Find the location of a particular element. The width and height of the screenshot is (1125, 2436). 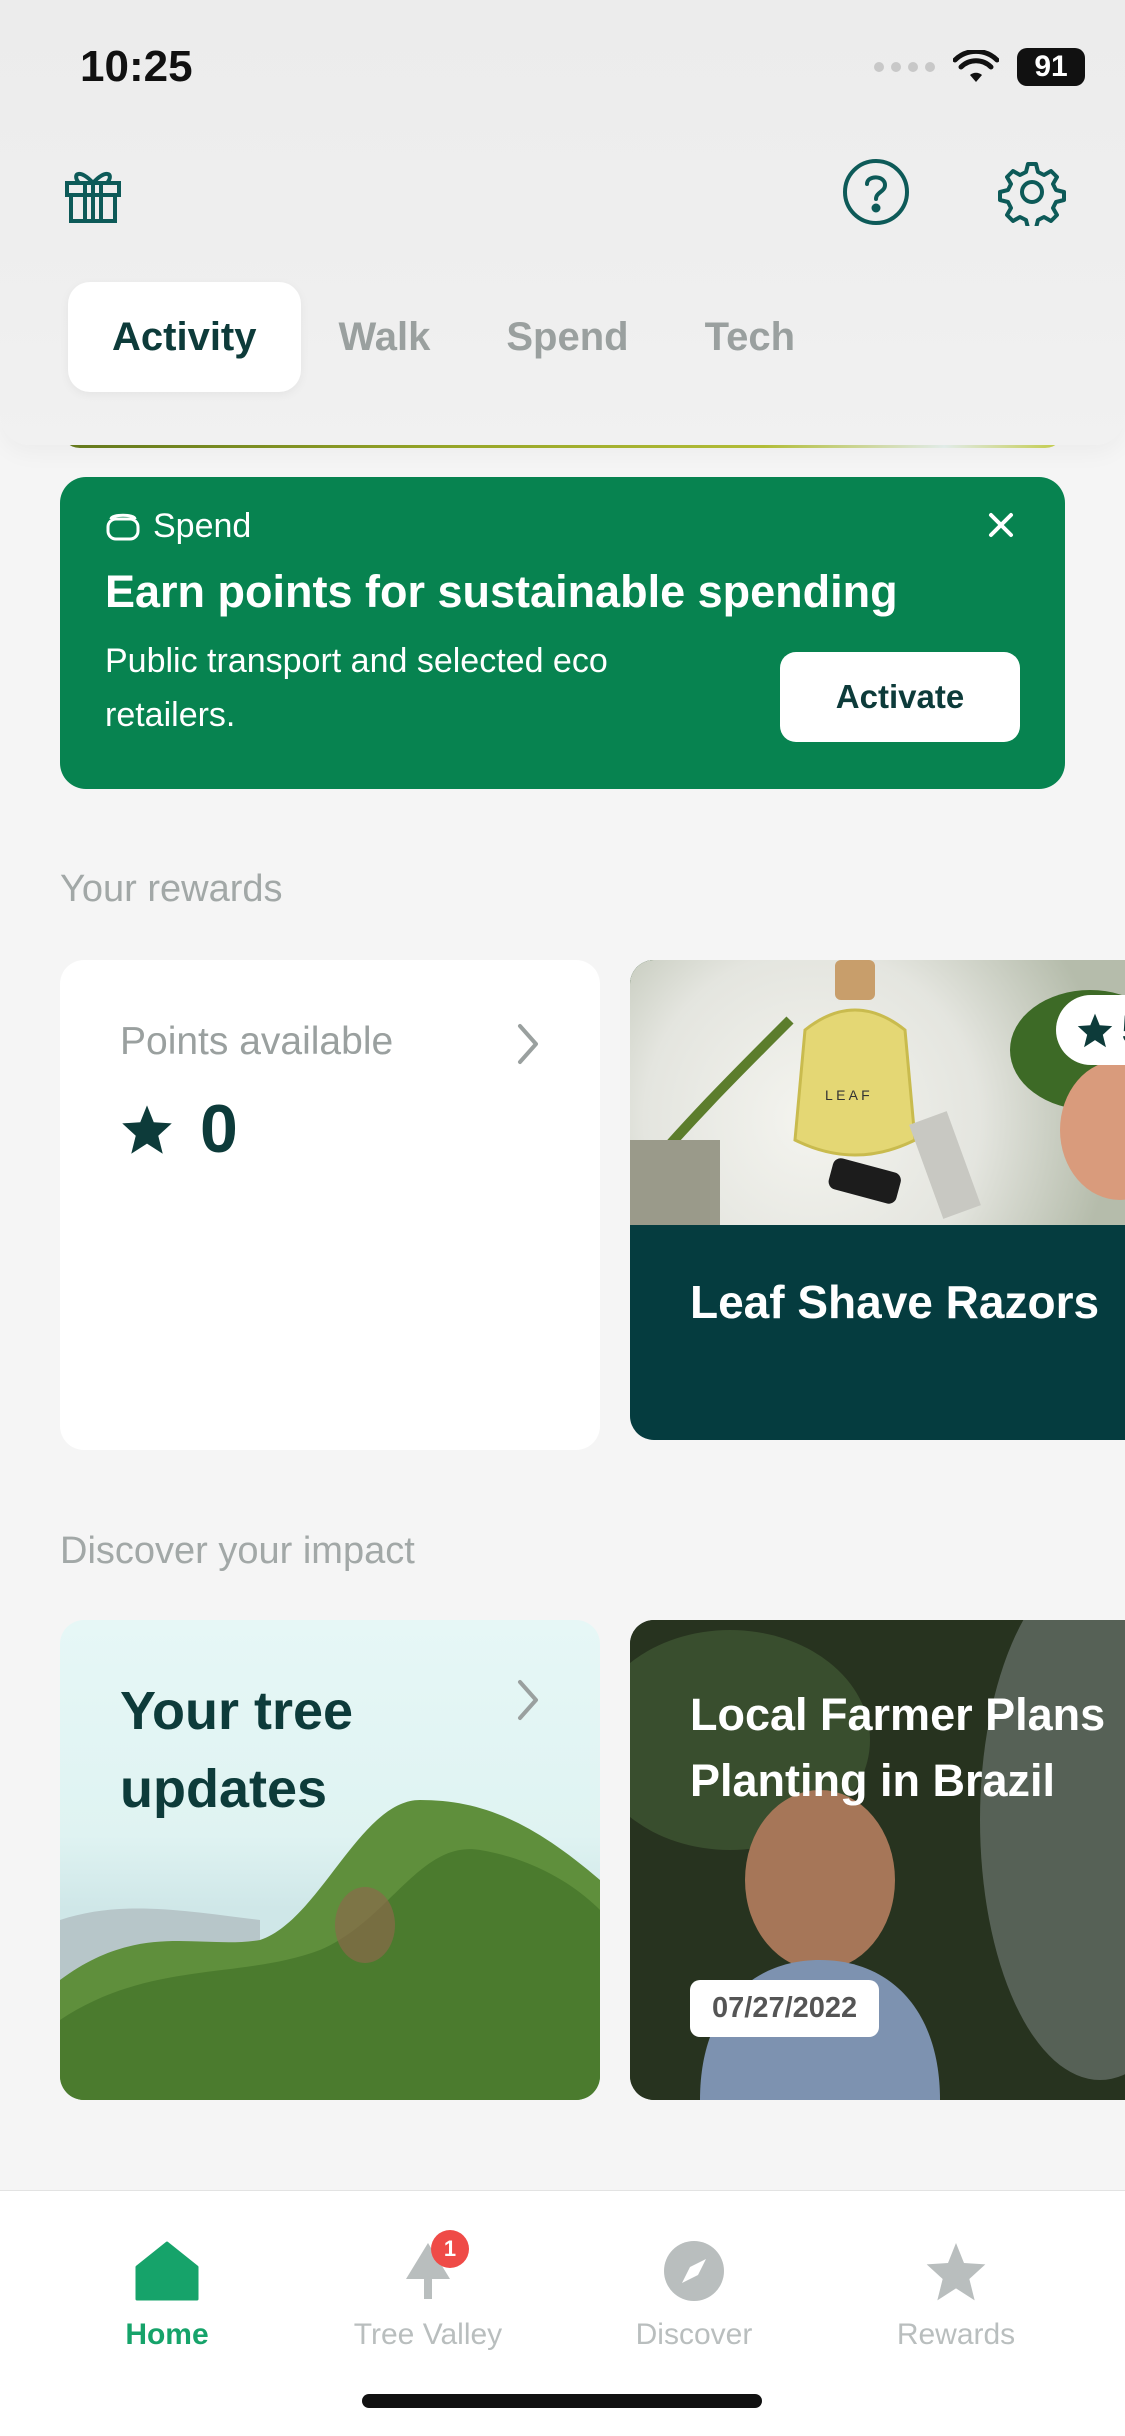

product-points-badge: 5 is located at coordinates (1090, 1030).